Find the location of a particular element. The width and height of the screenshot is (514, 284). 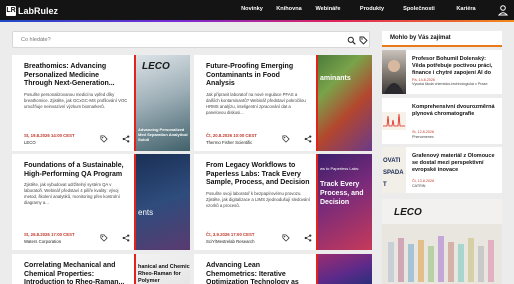

image-overlay-text: aminants is located at coordinates (335, 78).